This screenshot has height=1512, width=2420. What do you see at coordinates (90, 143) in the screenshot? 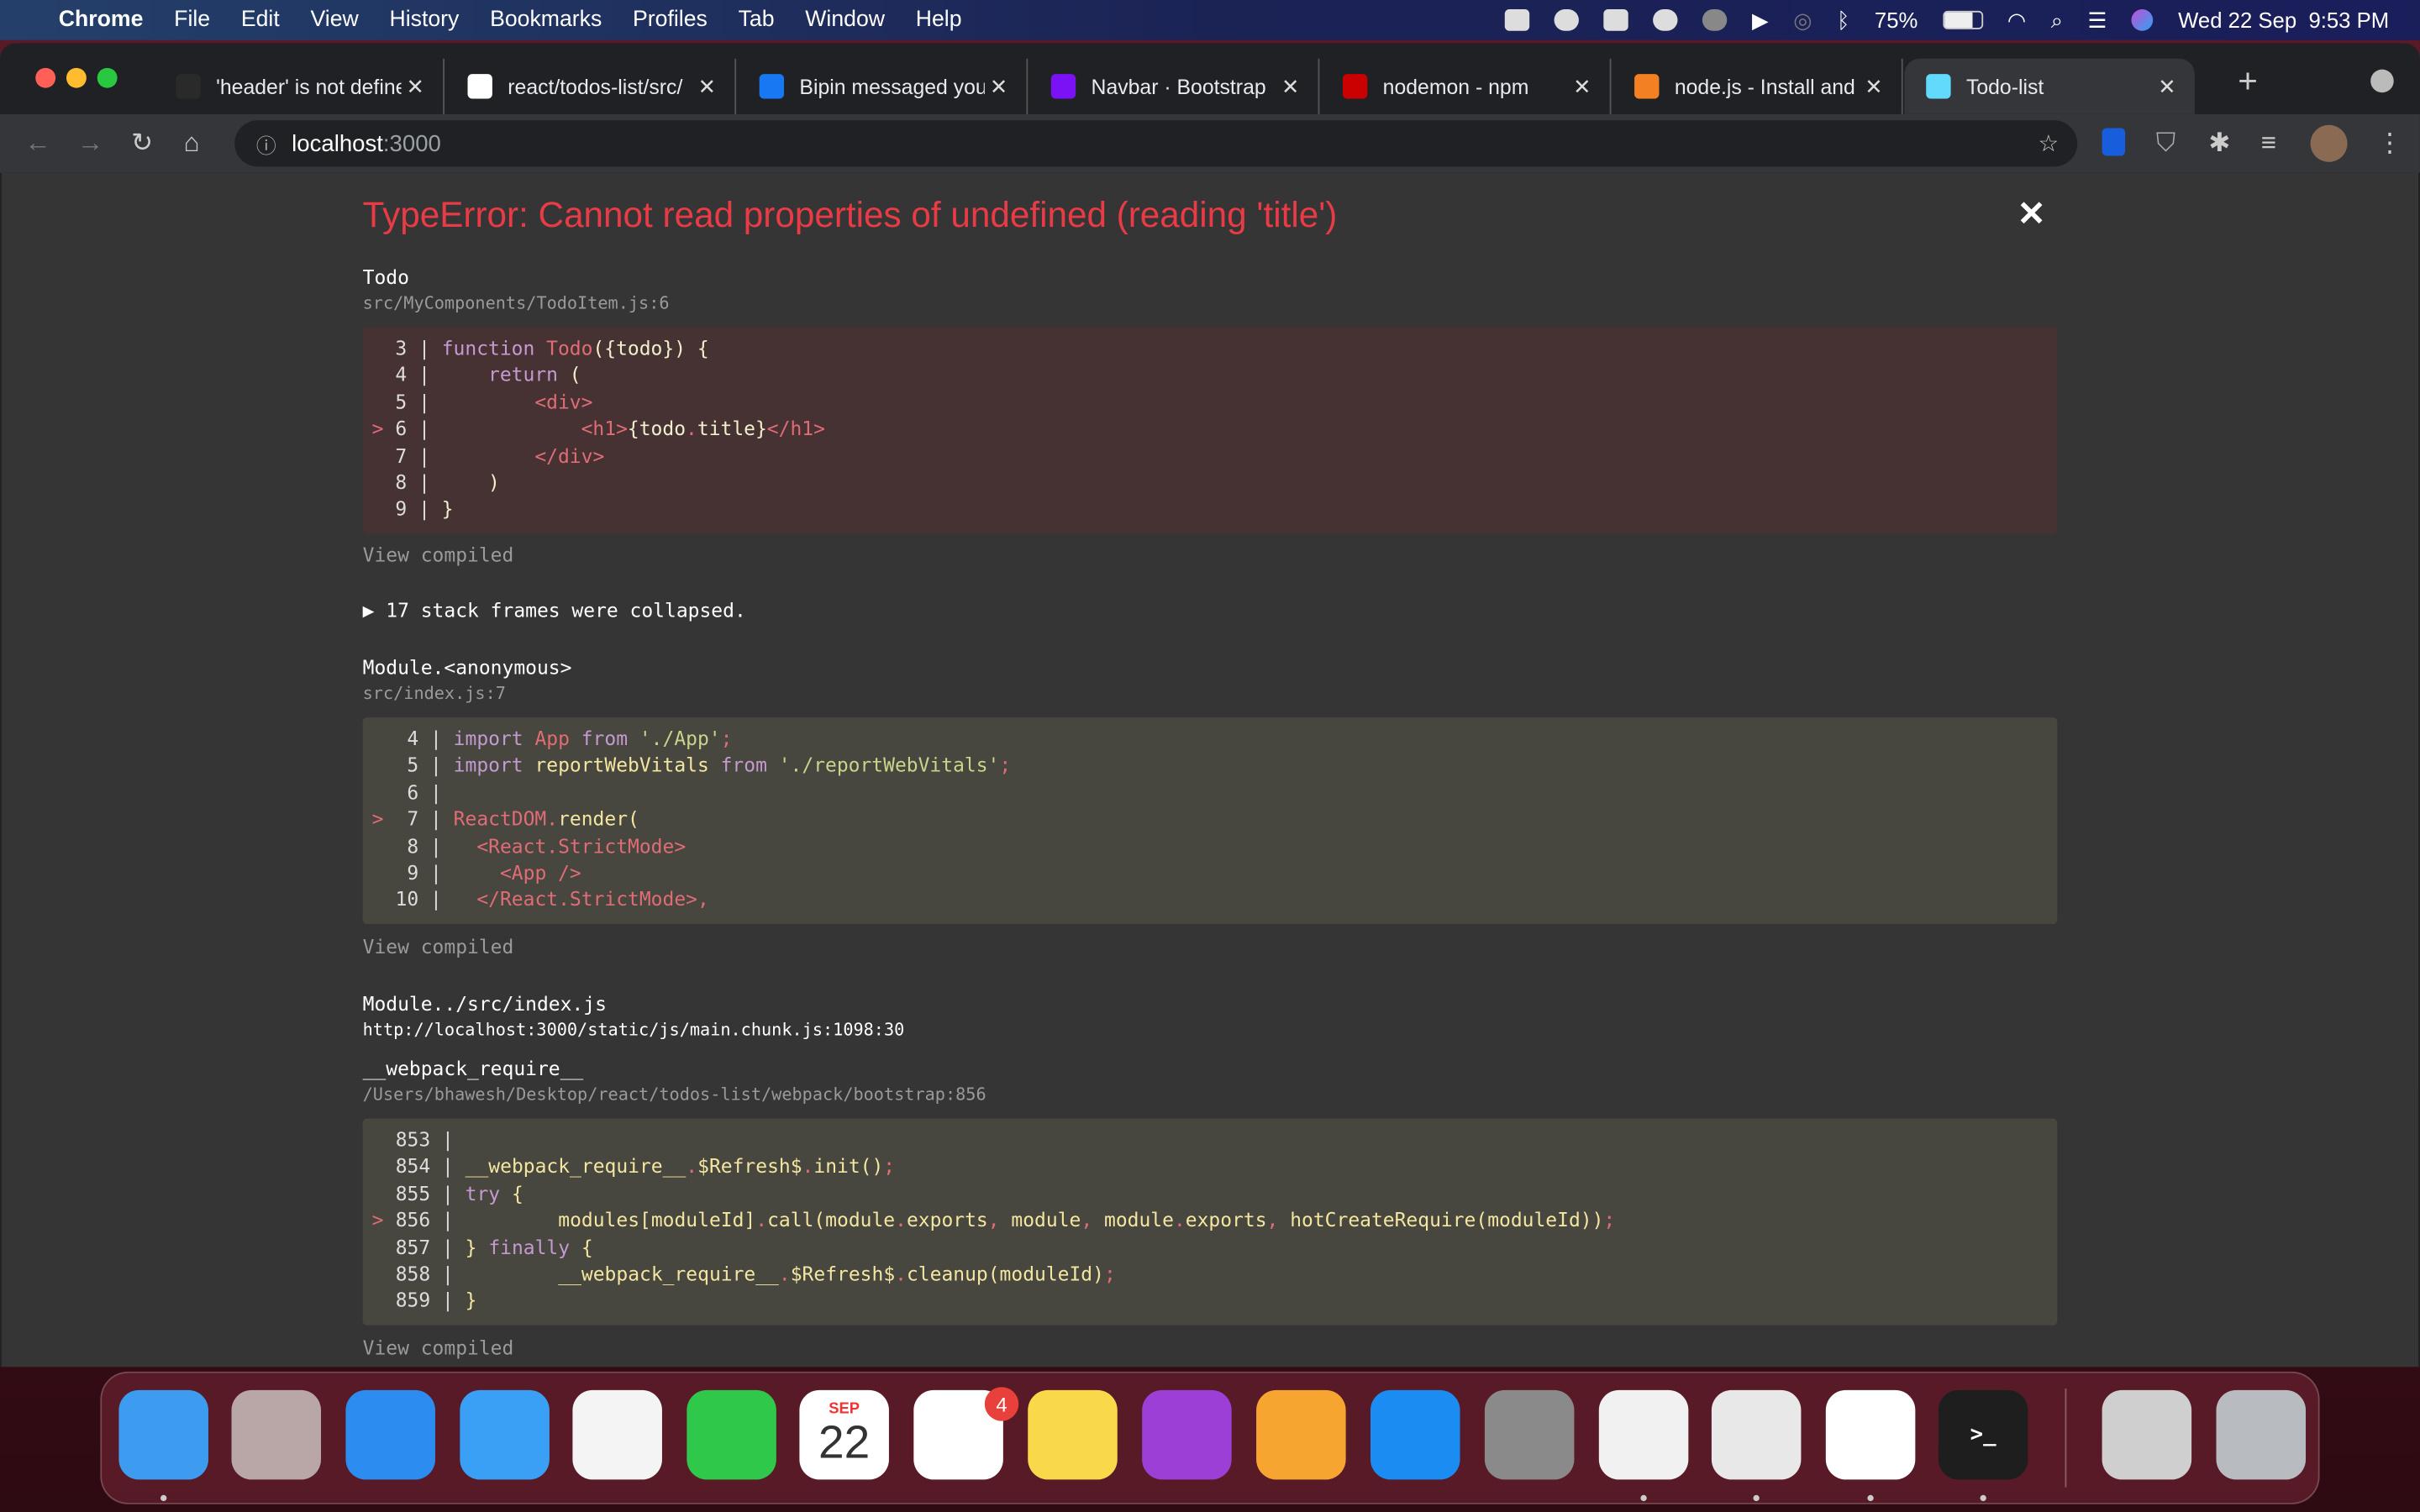
I see `forward-button: →` at bounding box center [90, 143].